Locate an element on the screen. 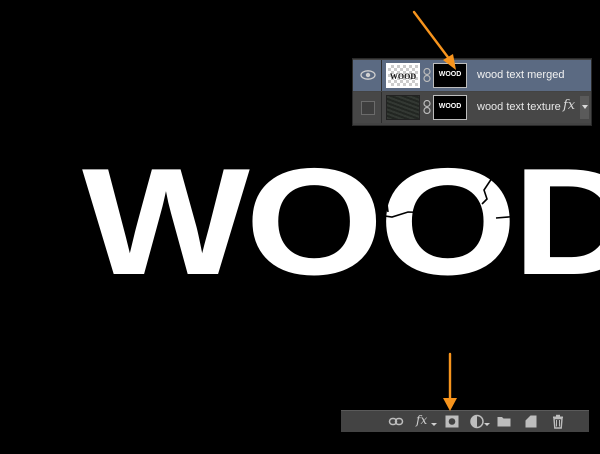 The width and height of the screenshot is (600, 454). layer-thumbnail is located at coordinates (403, 107).